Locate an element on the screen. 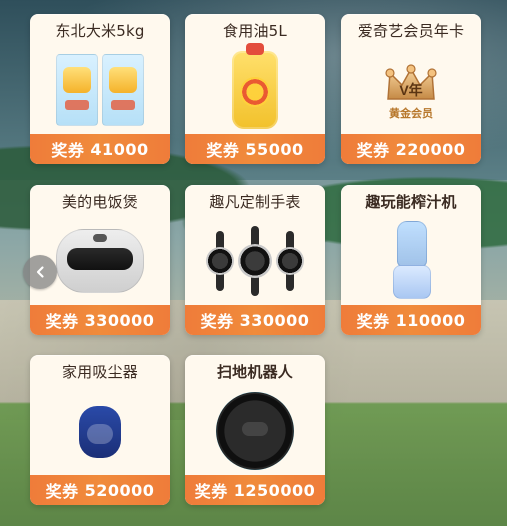  reward-card-vacuum: 家用吸尘器 奖券 520000 is located at coordinates (100, 430).